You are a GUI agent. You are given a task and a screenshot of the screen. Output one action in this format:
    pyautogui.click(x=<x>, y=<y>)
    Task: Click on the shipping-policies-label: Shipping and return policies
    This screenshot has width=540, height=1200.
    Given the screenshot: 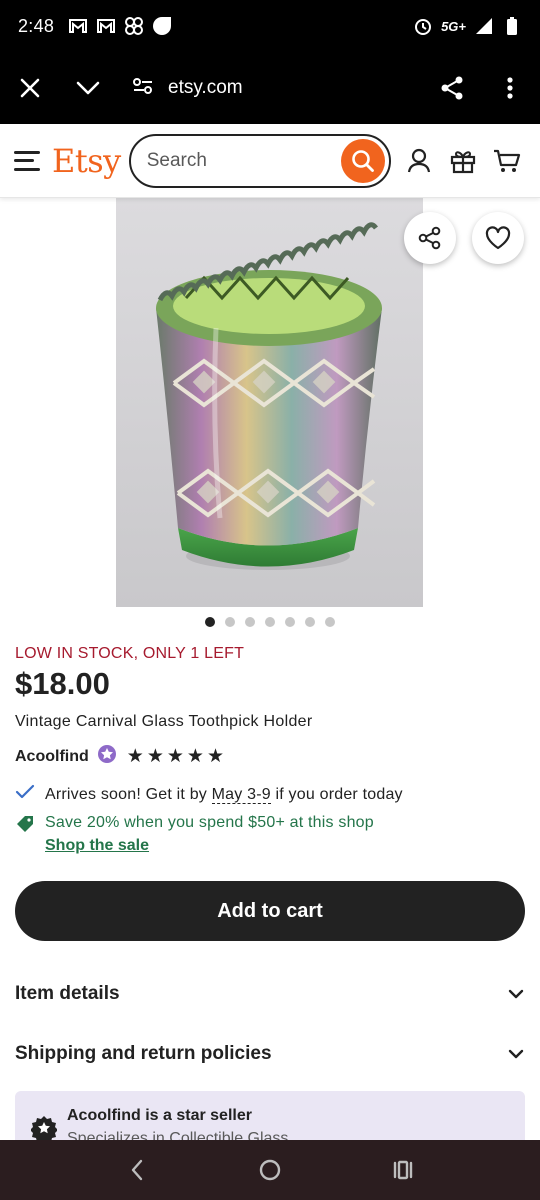 What is the action you would take?
    pyautogui.click(x=143, y=1053)
    